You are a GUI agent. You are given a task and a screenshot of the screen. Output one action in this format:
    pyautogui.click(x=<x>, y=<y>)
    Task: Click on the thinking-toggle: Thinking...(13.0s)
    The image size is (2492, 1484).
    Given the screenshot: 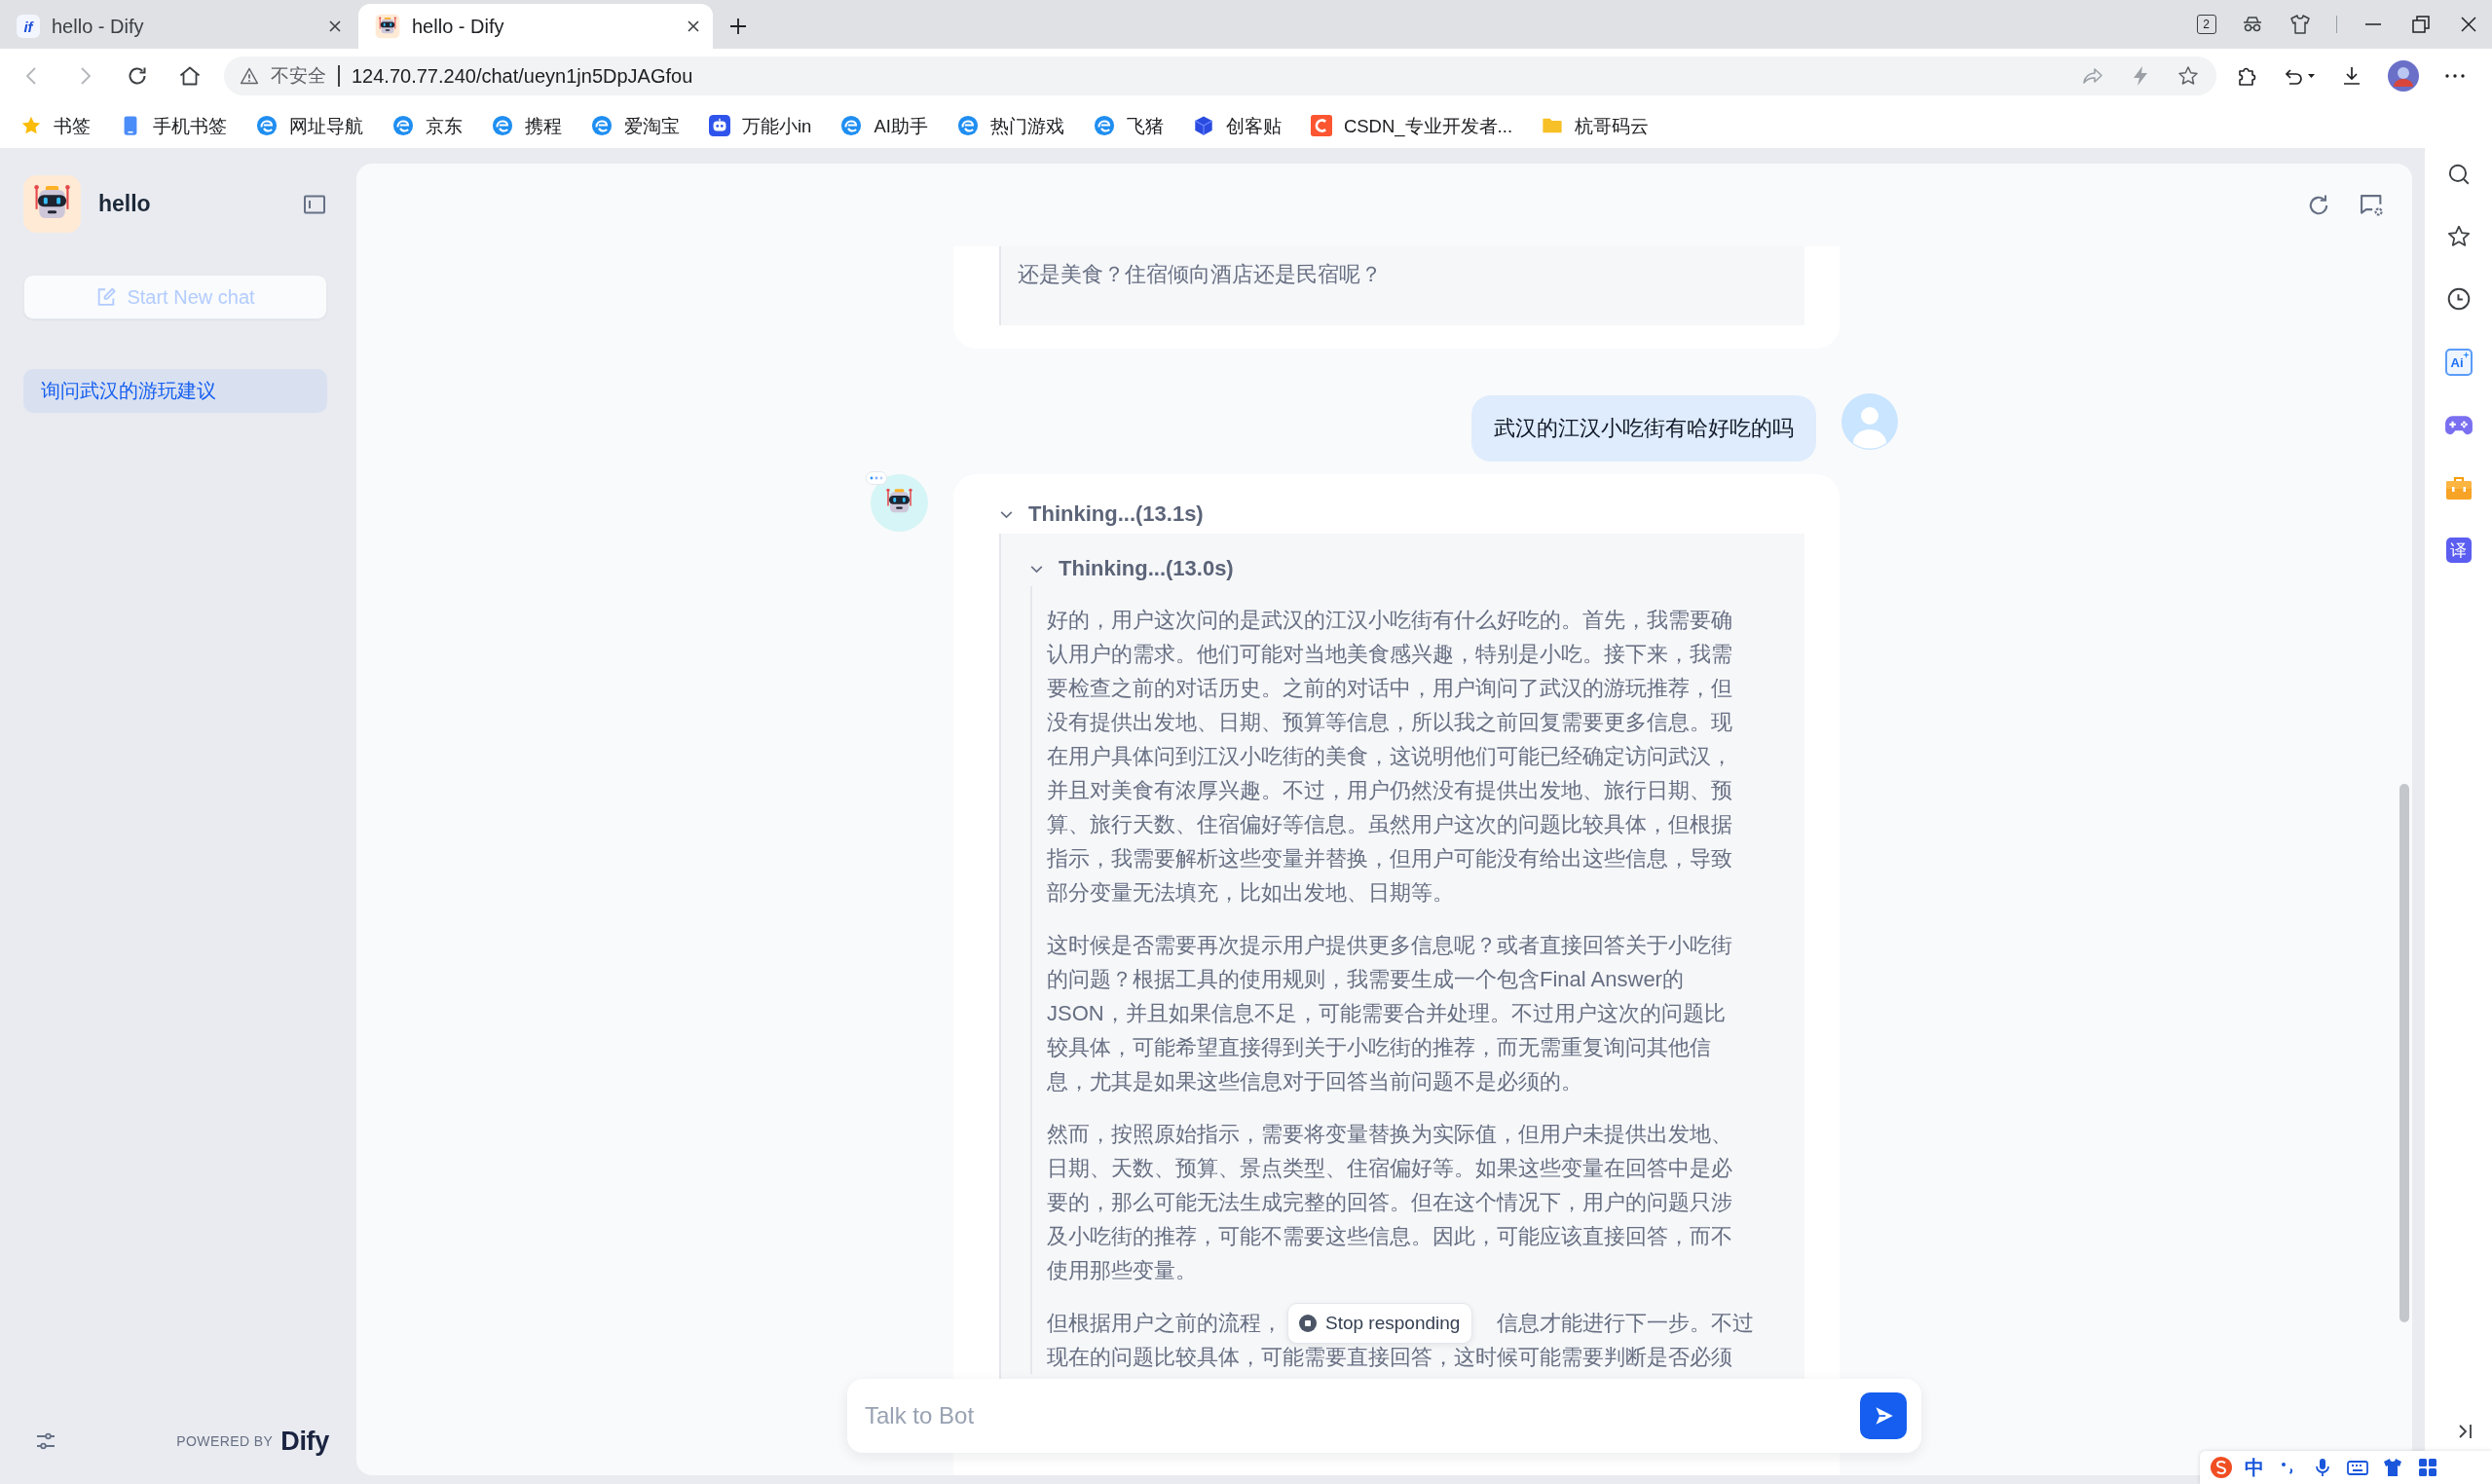 What is the action you would take?
    pyautogui.click(x=1402, y=568)
    